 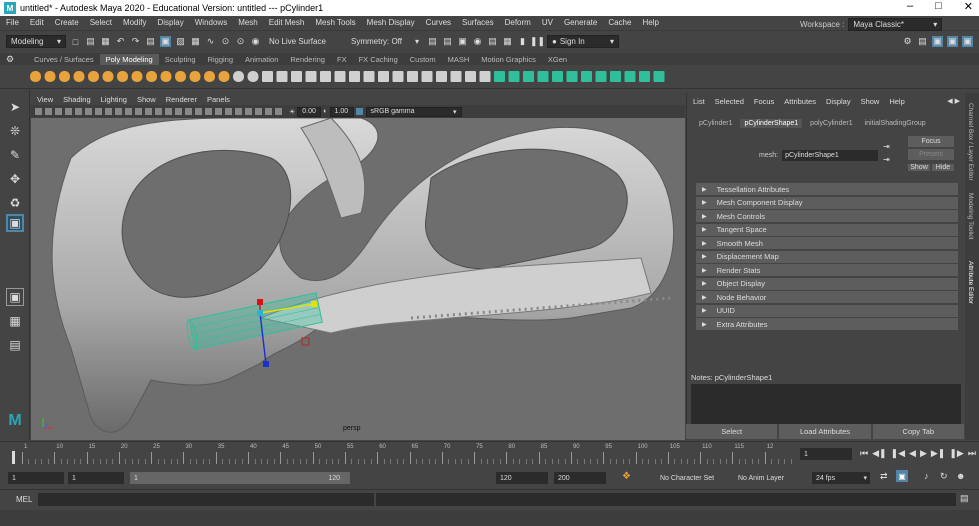 What do you see at coordinates (827, 283) in the screenshot?
I see `section-object-display: ▶ Object Display` at bounding box center [827, 283].